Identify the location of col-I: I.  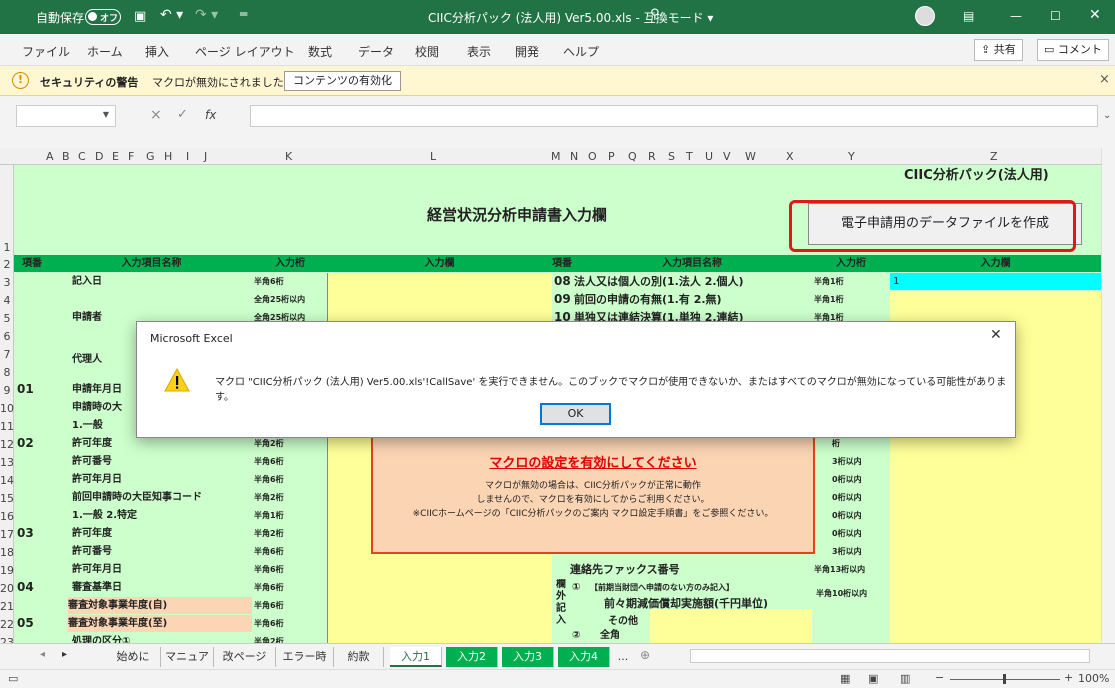
(187, 156).